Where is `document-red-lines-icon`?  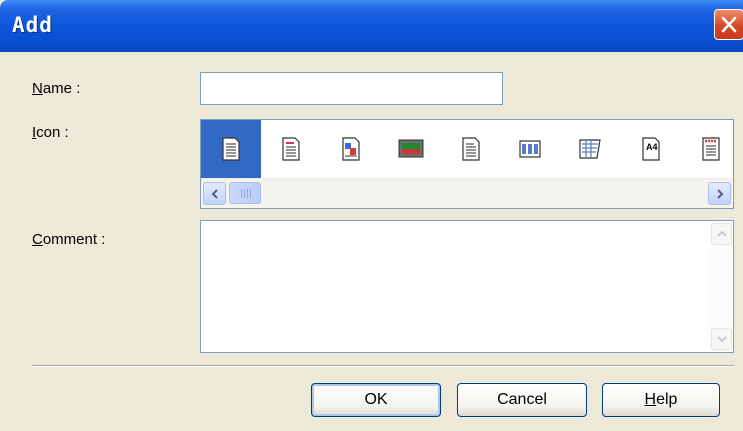 document-red-lines-icon is located at coordinates (291, 149).